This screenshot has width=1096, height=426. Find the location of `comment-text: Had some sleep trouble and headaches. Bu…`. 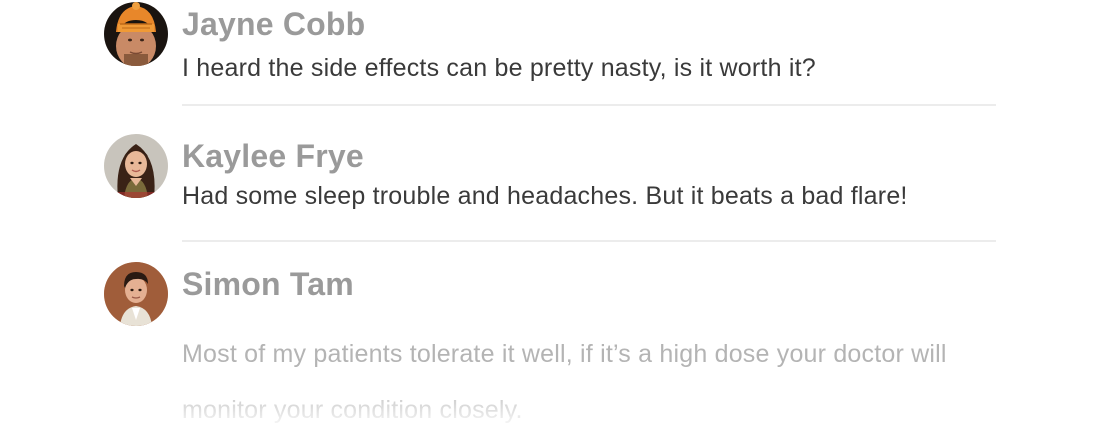

comment-text: Had some sleep trouble and headaches. Bu… is located at coordinates (545, 196).